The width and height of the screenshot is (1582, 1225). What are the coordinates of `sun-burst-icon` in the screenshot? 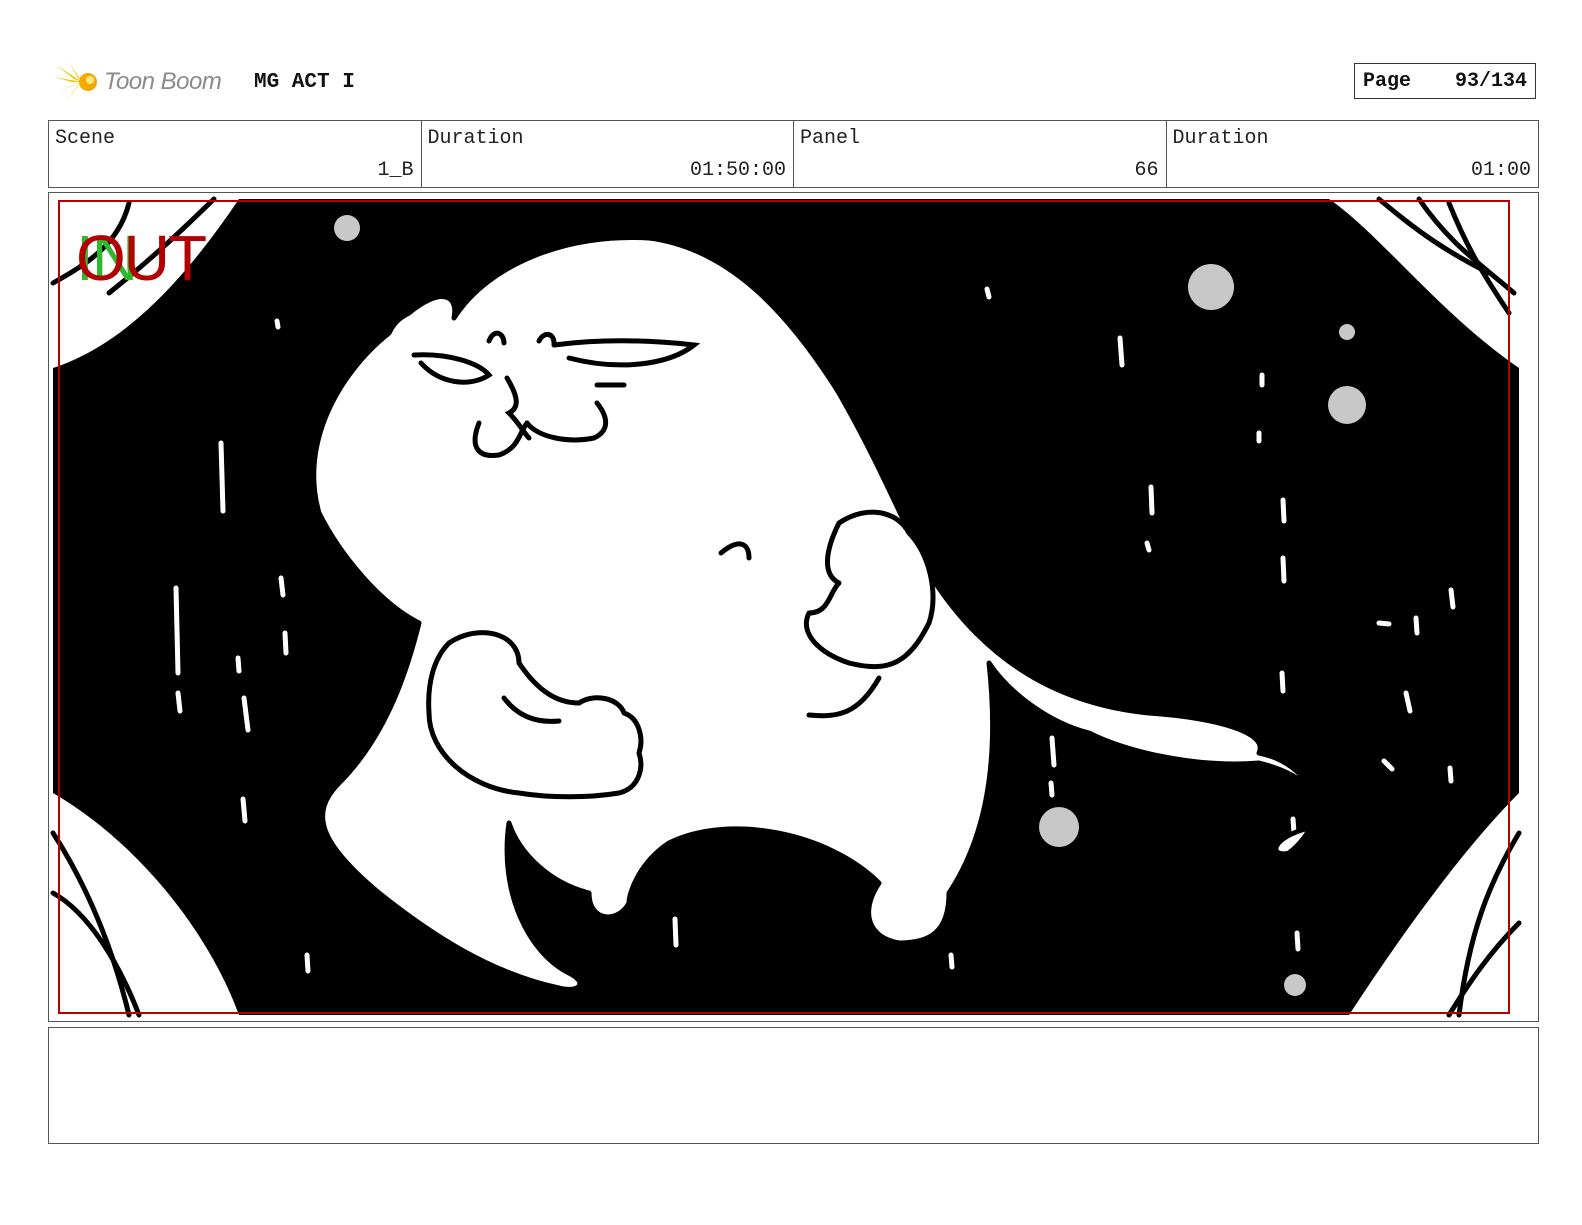 It's located at (75, 82).